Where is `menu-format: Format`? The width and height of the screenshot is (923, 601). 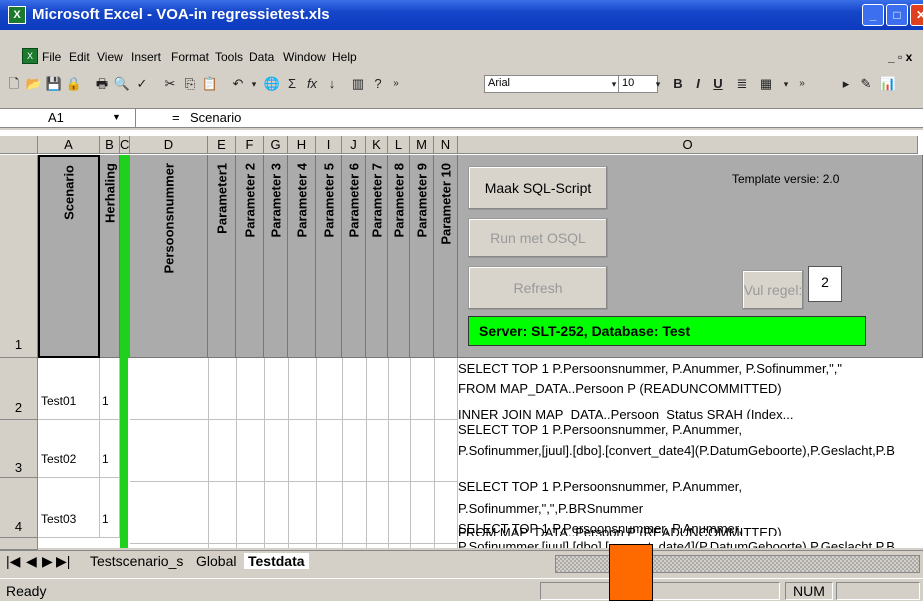 menu-format: Format is located at coordinates (190, 57).